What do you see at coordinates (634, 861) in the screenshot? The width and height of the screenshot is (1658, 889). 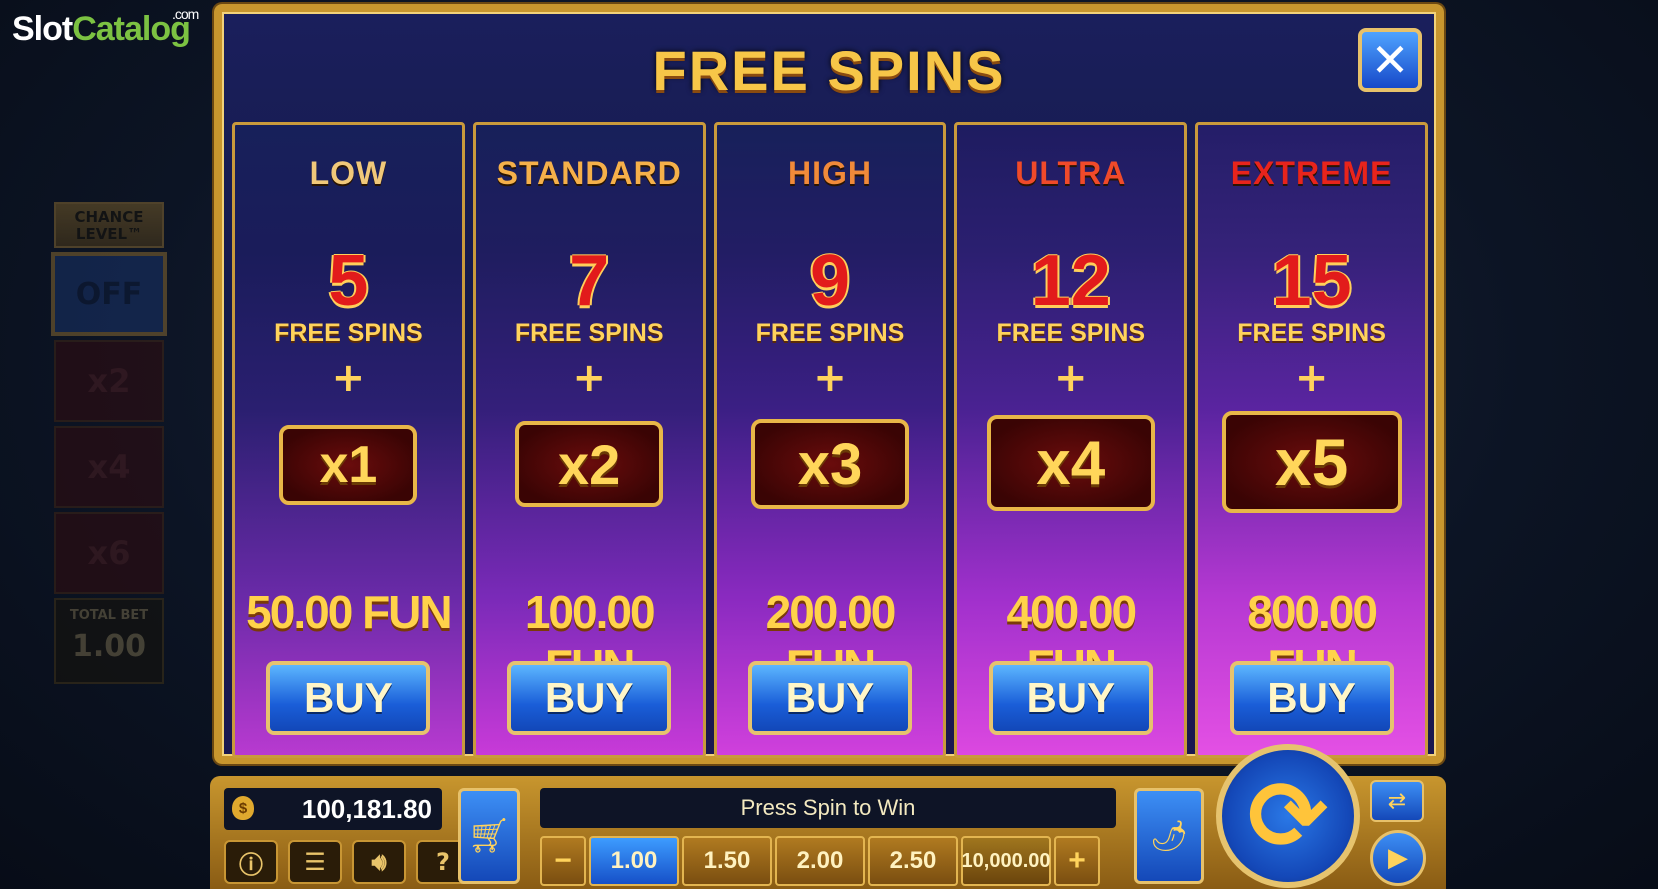 I see `bet-option-1: 1.00` at bounding box center [634, 861].